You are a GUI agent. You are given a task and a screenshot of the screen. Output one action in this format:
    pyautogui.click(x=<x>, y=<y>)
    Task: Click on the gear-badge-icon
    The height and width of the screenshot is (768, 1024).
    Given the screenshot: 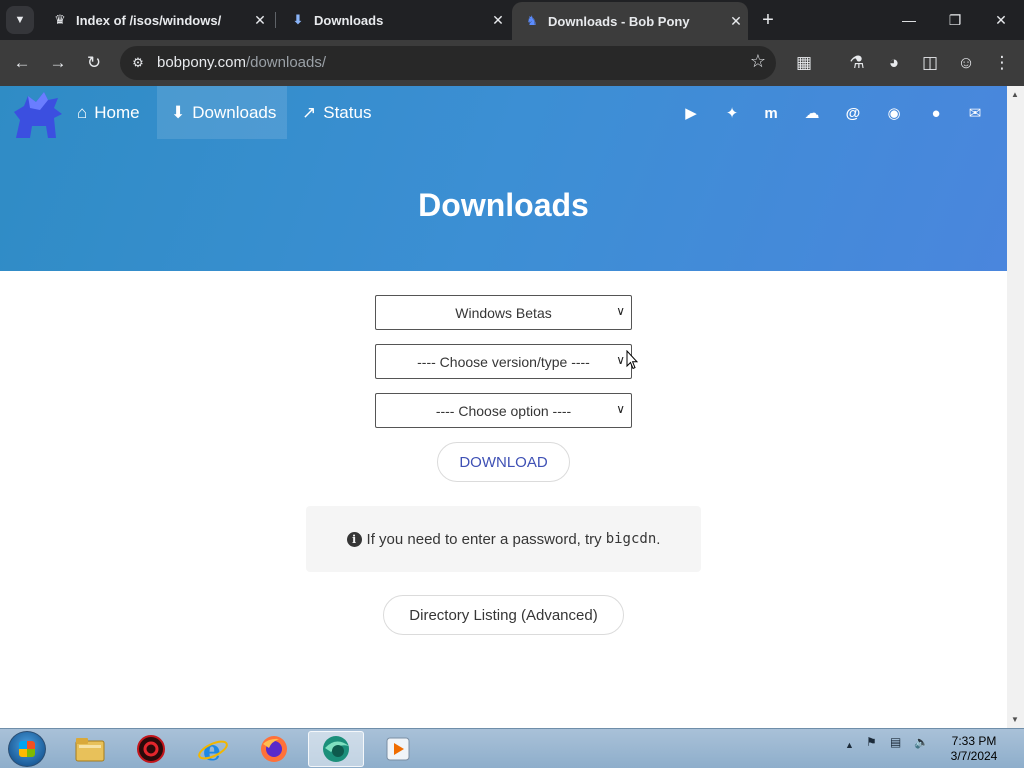 What is the action you would take?
    pyautogui.click(x=151, y=749)
    